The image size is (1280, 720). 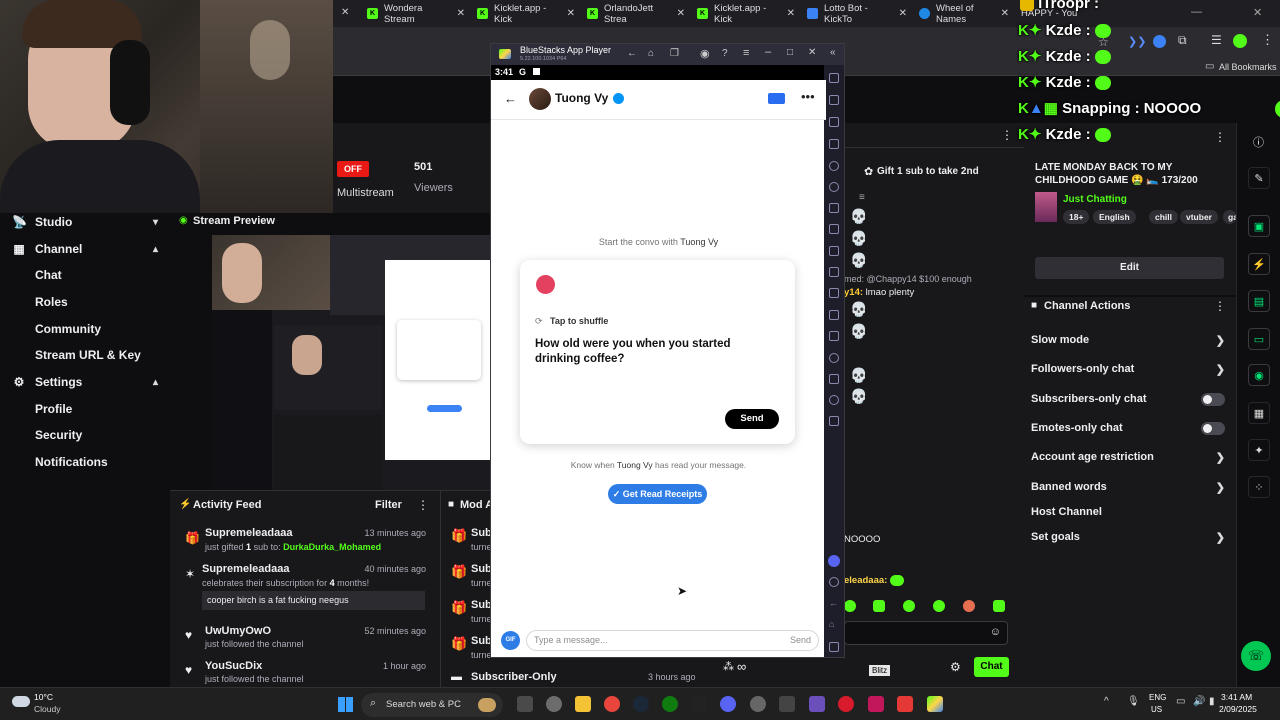 I want to click on chrome-icon, so click(x=612, y=704).